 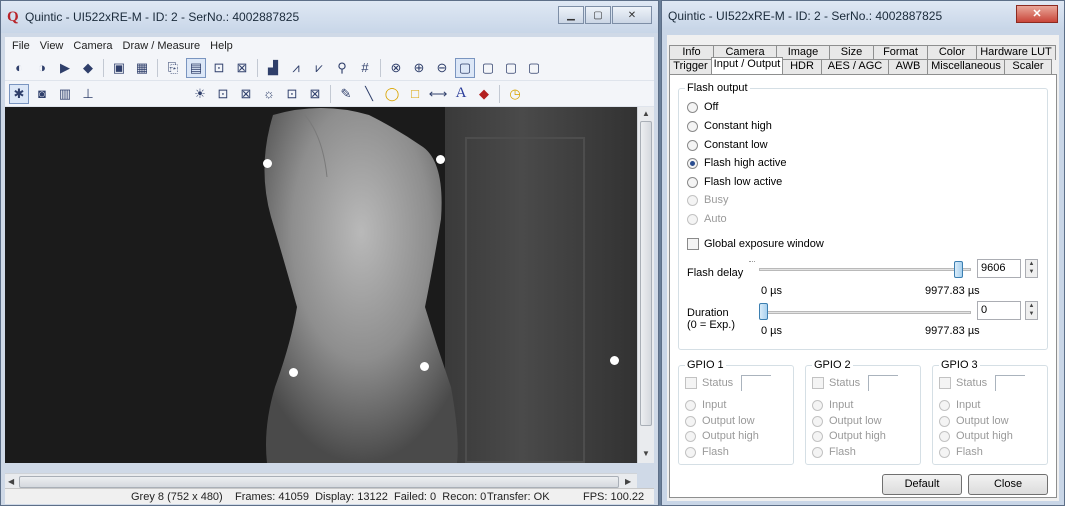 What do you see at coordinates (646, 273) in the screenshot?
I see `vertical-scroll-thumb` at bounding box center [646, 273].